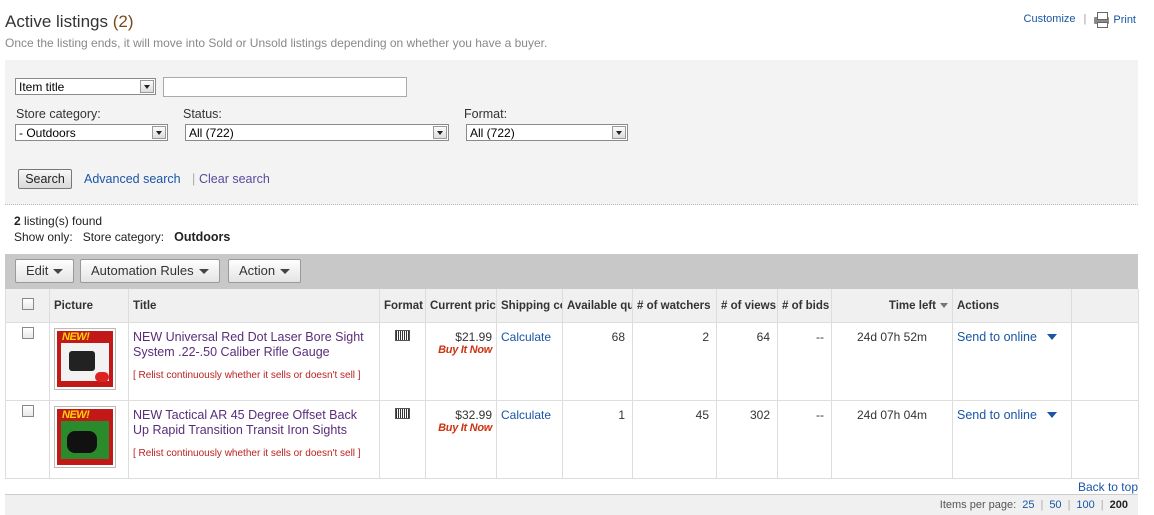  I want to click on store-category-select: - Outdoors, so click(91, 132).